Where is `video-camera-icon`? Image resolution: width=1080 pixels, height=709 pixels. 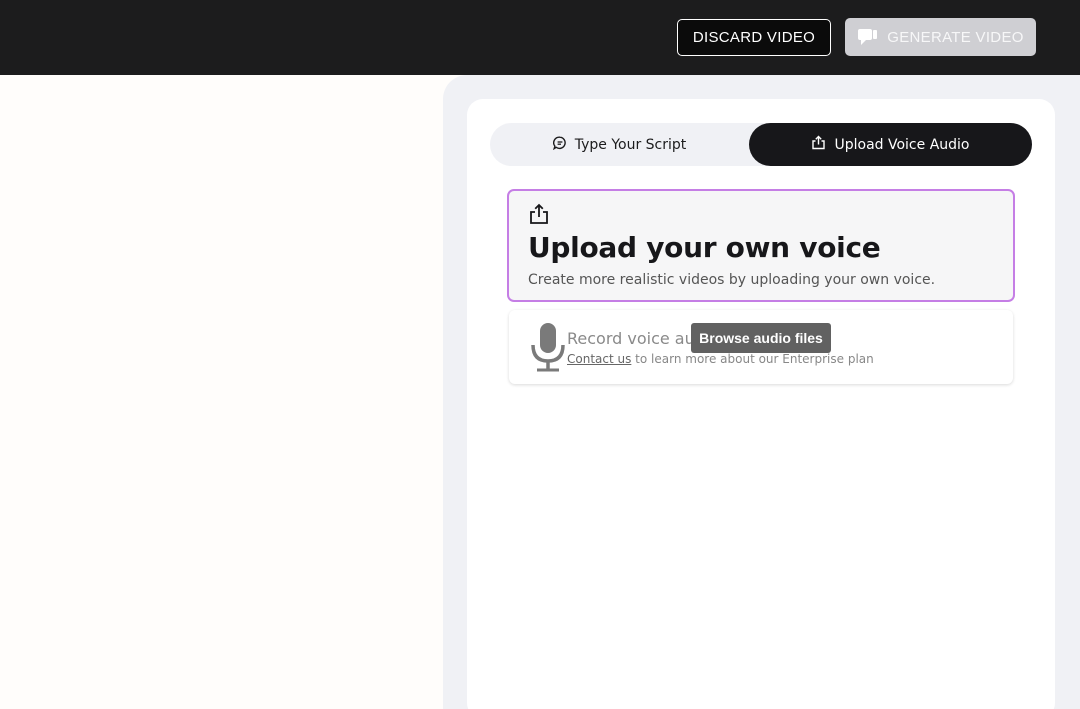
video-camera-icon is located at coordinates (868, 37).